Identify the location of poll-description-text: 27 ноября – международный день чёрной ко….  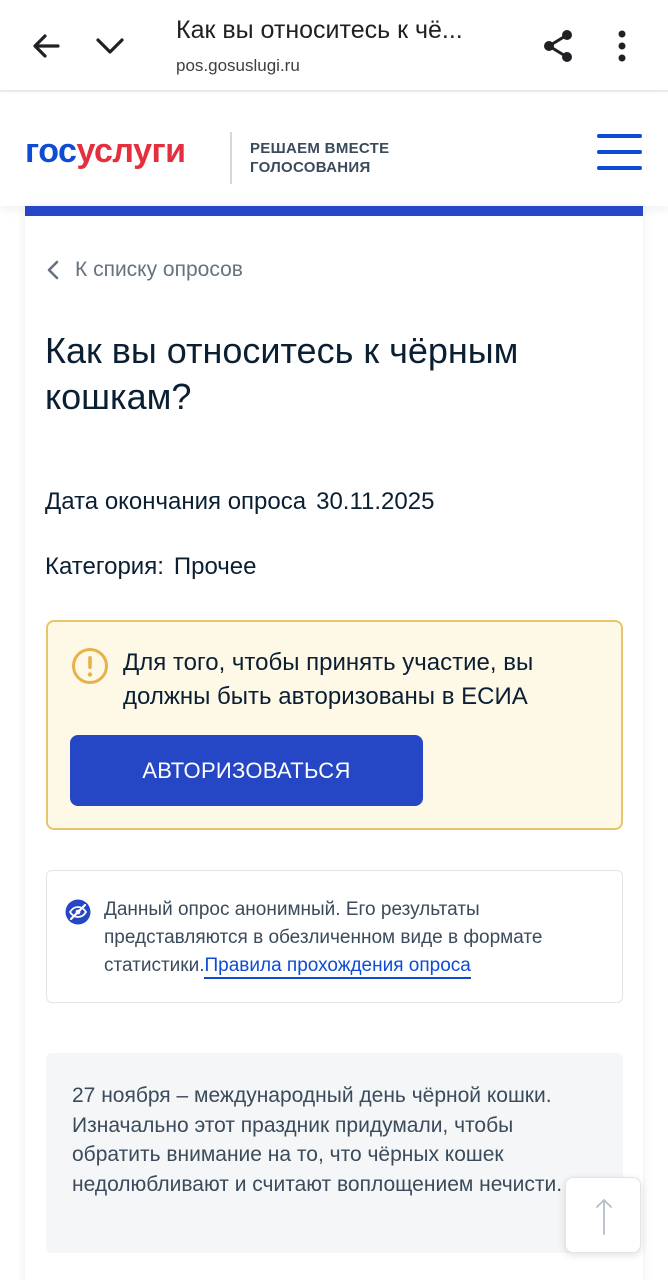
(317, 1140).